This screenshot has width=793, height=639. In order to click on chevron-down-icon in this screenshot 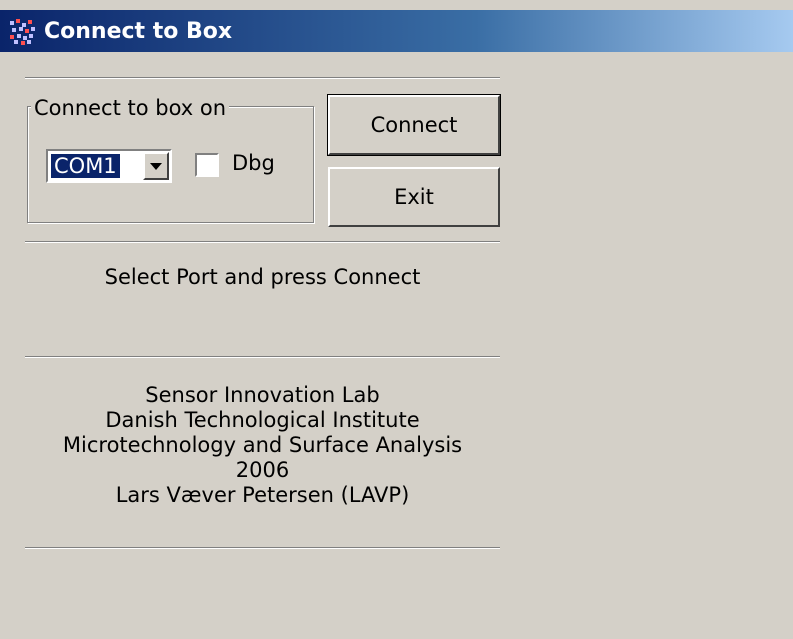, I will do `click(156, 166)`.